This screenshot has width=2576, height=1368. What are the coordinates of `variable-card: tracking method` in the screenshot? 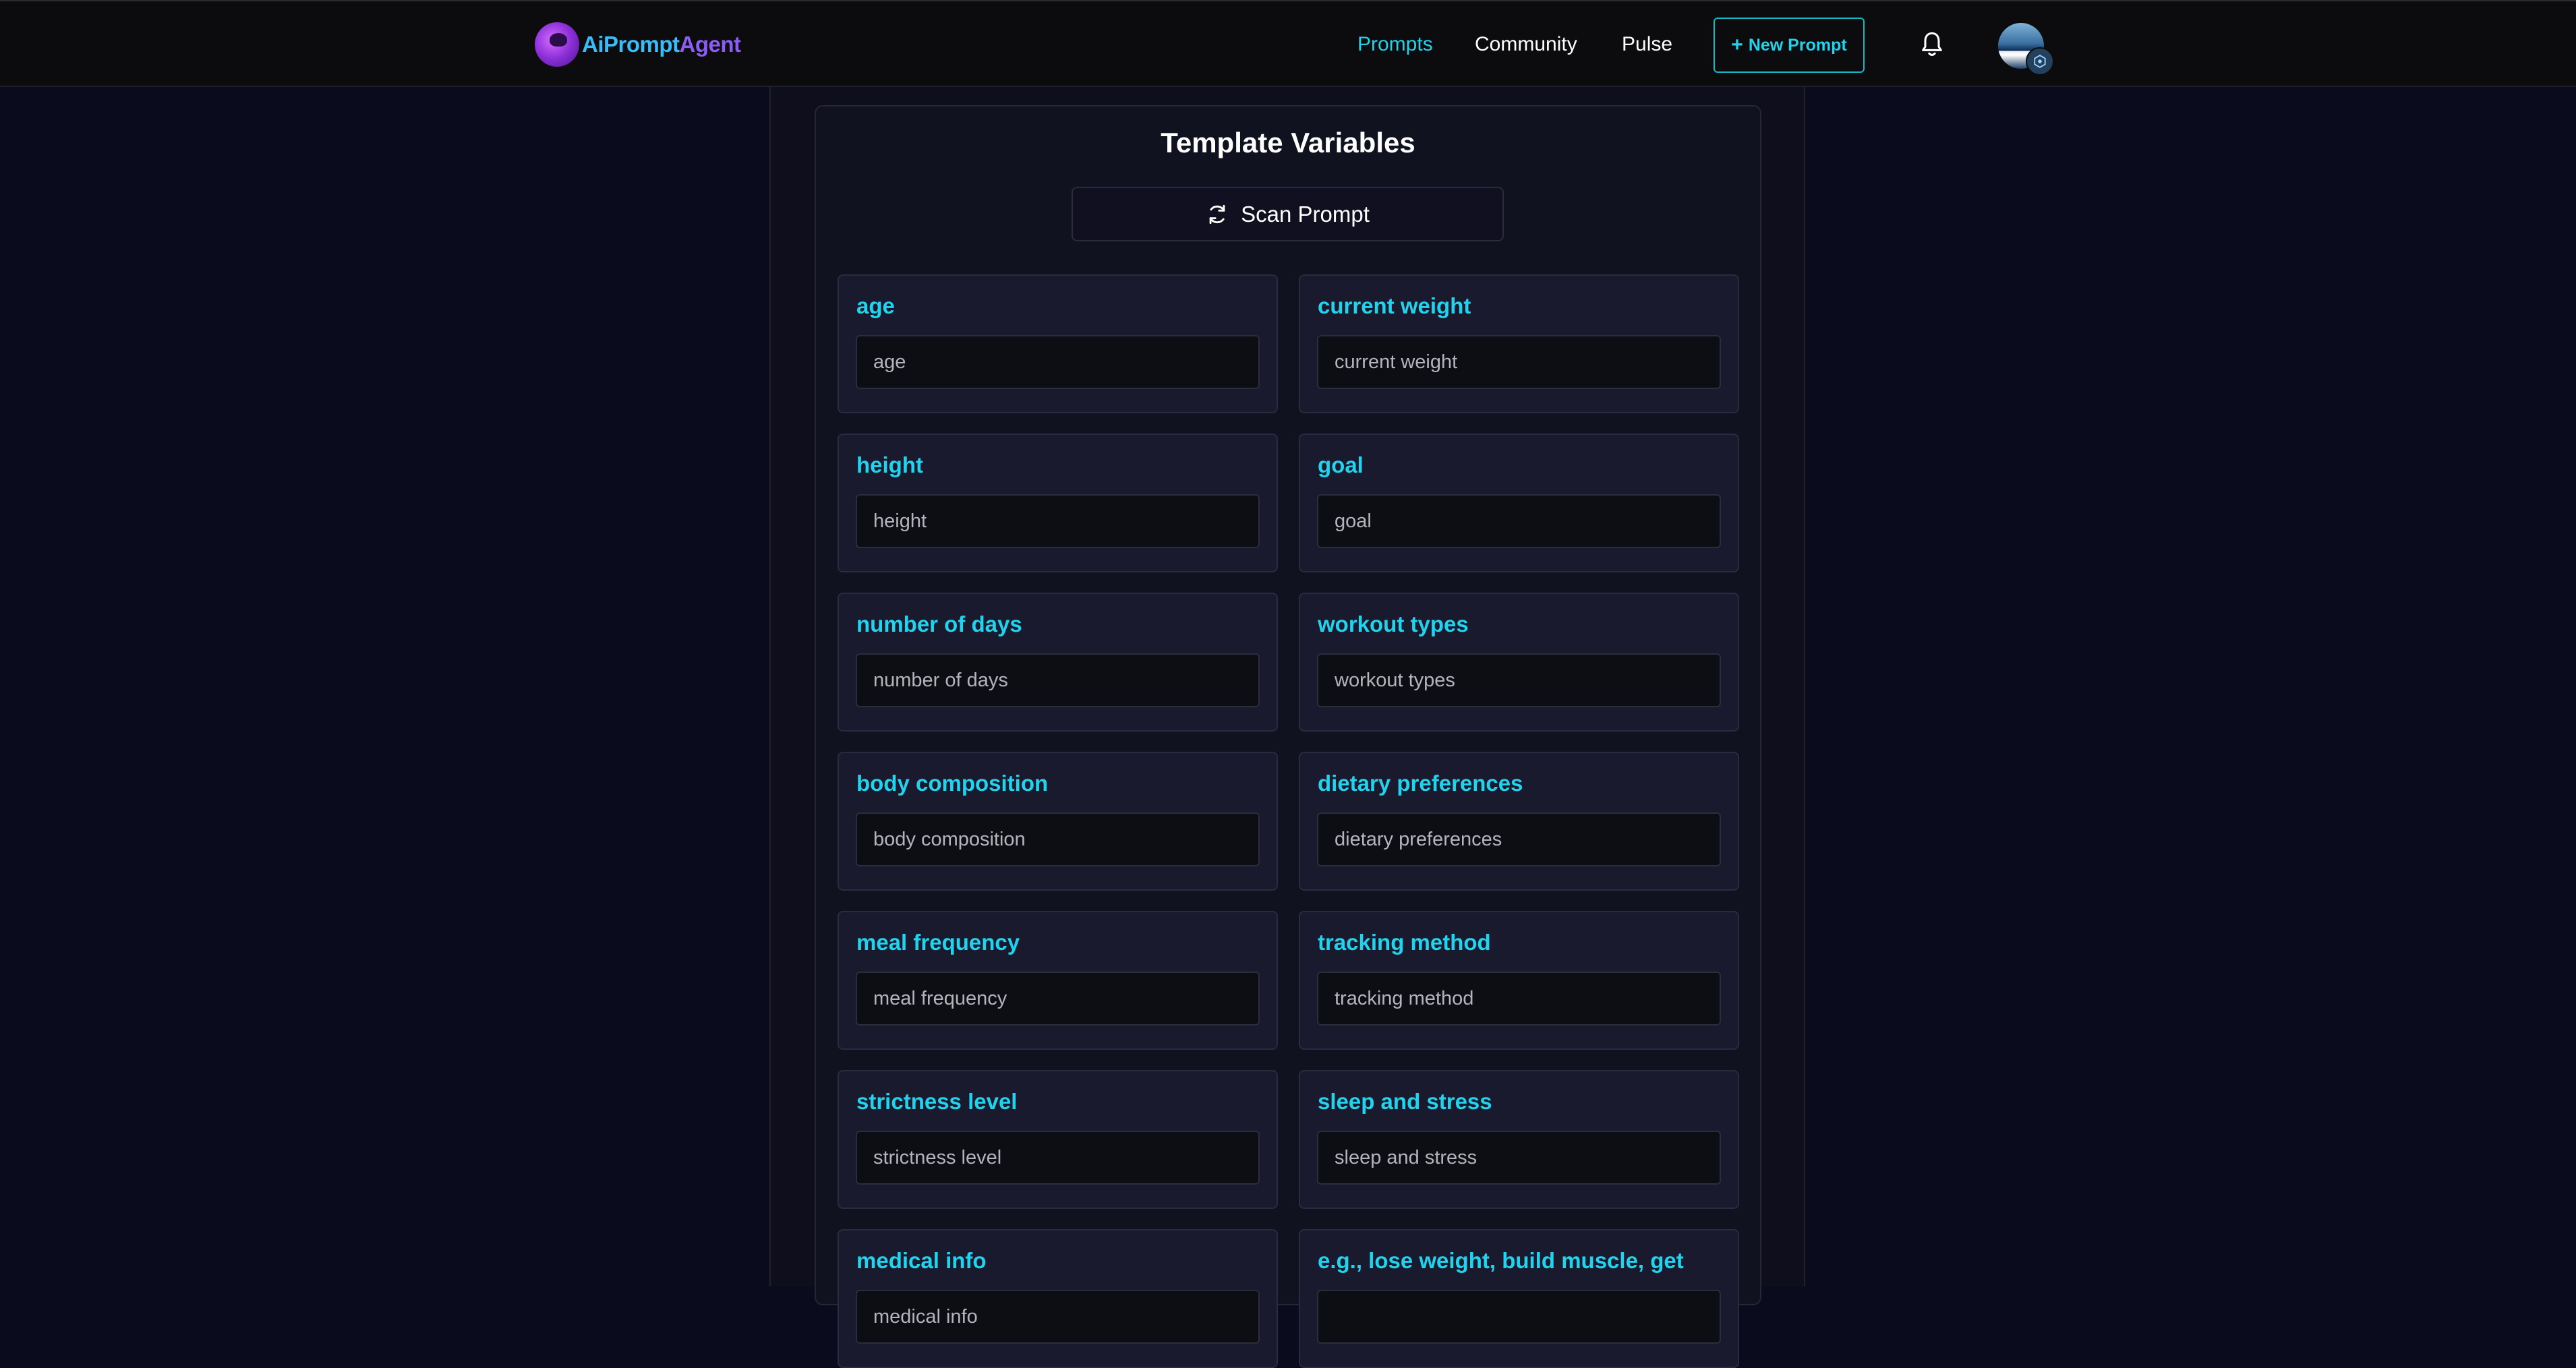 It's located at (1519, 980).